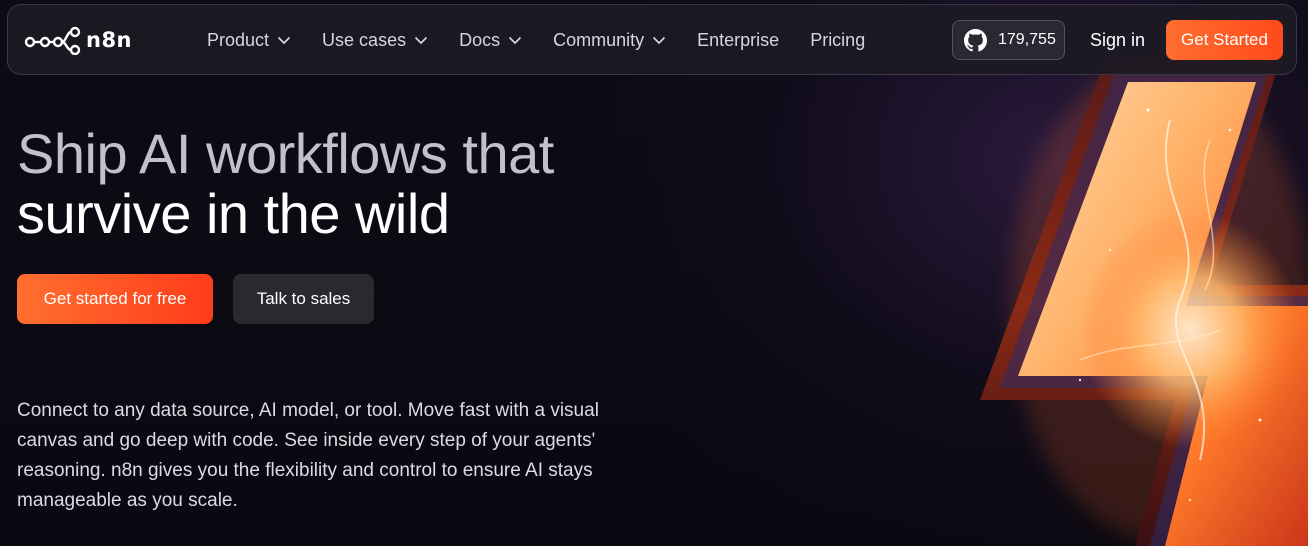 The height and width of the screenshot is (546, 1308). What do you see at coordinates (285, 153) in the screenshot?
I see `hero-title-line-1: Ship AI workflows that` at bounding box center [285, 153].